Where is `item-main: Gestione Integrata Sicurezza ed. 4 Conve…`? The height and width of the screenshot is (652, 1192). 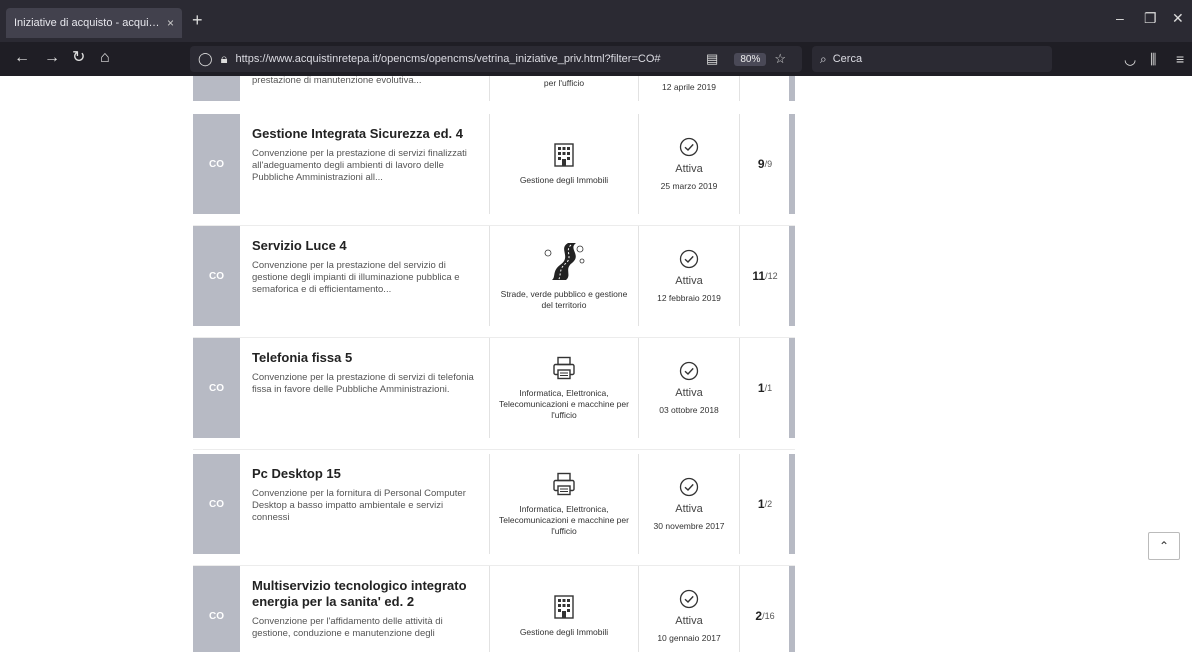 item-main: Gestione Integrata Sicurezza ed. 4 Conve… is located at coordinates (365, 164).